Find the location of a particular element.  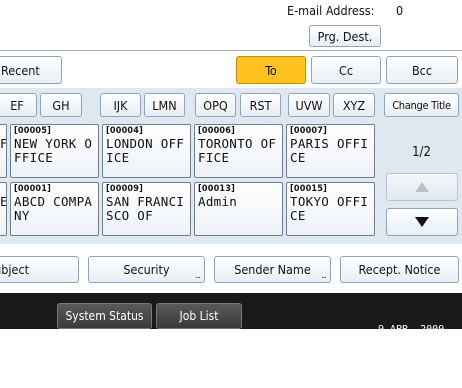

tab-cc-label: Cc is located at coordinates (346, 70).